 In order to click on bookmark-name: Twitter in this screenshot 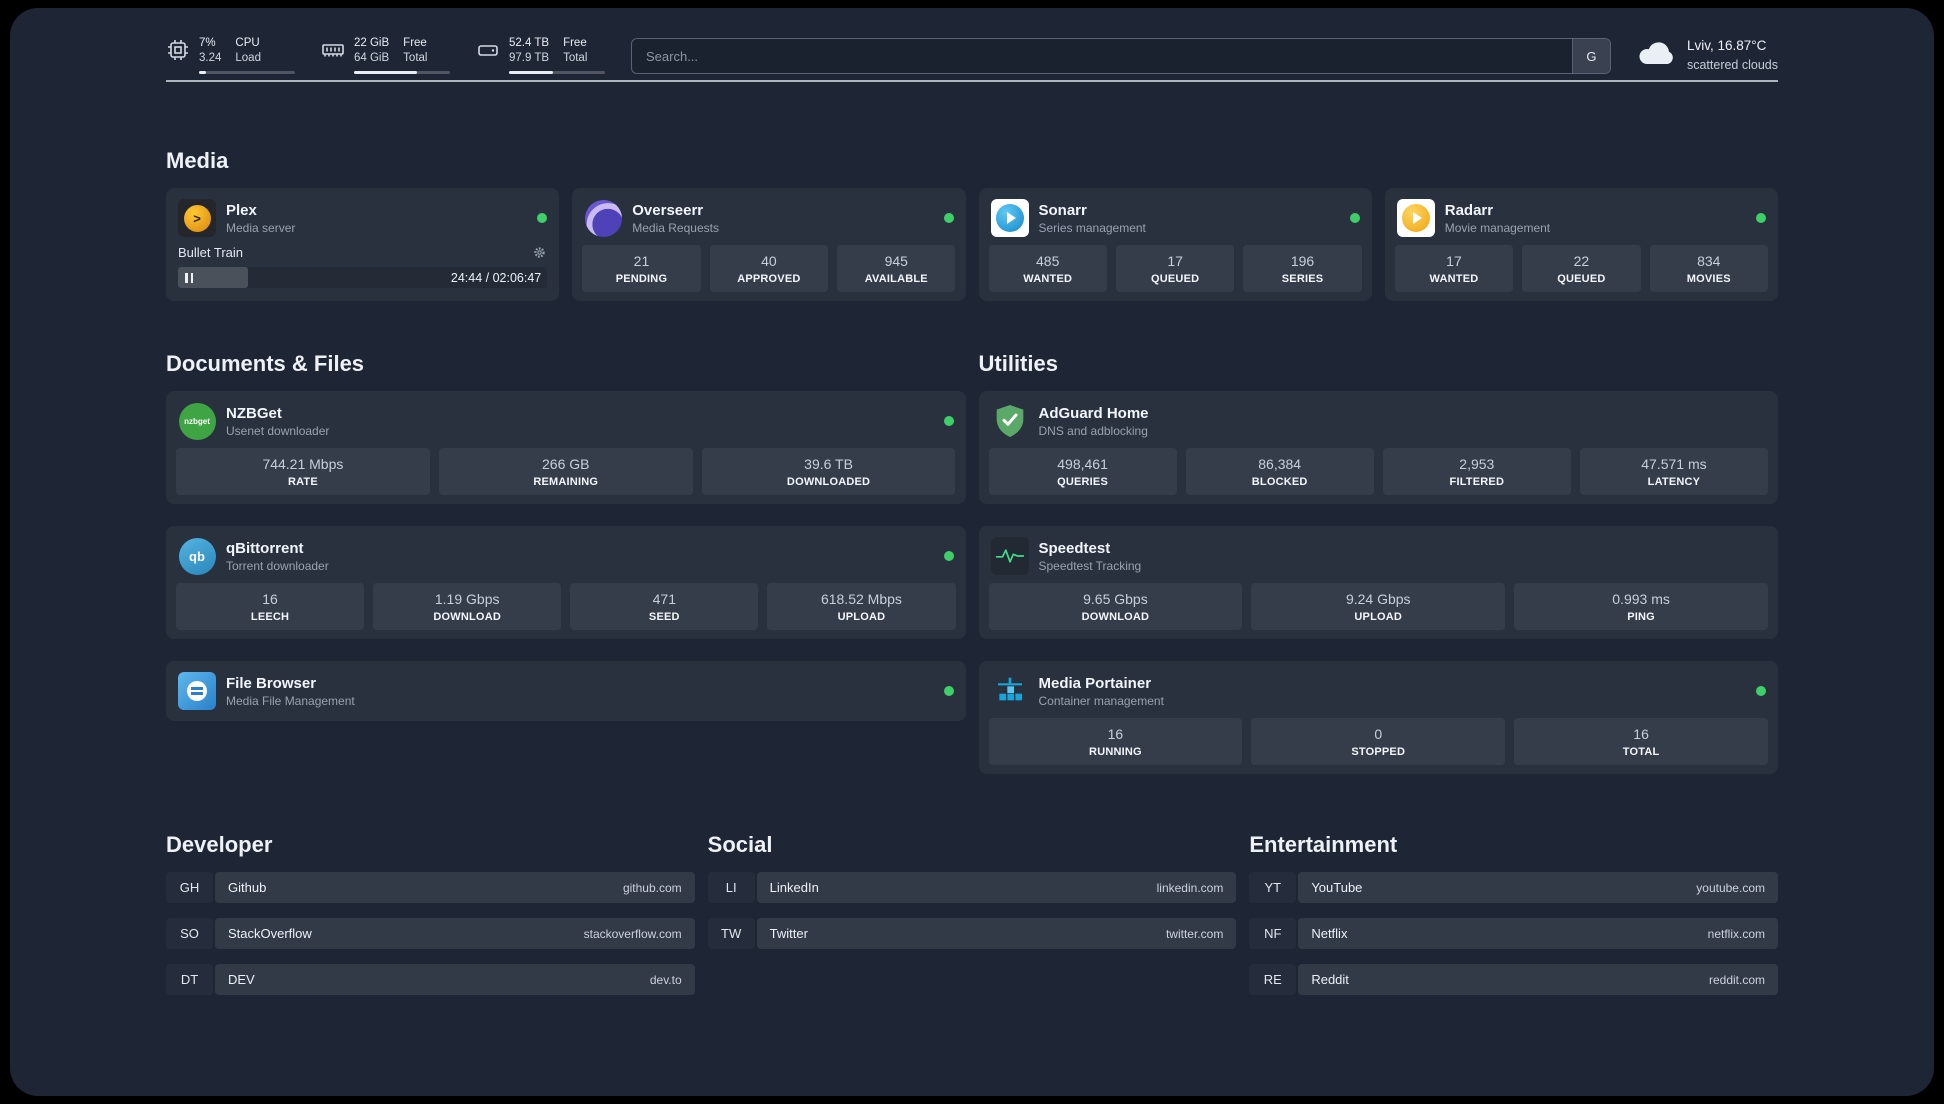, I will do `click(788, 933)`.